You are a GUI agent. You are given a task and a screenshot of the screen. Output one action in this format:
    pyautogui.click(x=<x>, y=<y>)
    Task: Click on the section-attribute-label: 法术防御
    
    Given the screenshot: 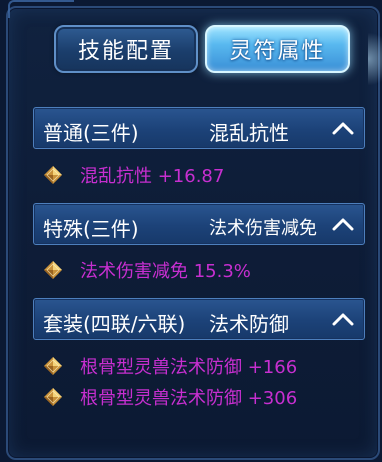 What is the action you would take?
    pyautogui.click(x=249, y=324)
    